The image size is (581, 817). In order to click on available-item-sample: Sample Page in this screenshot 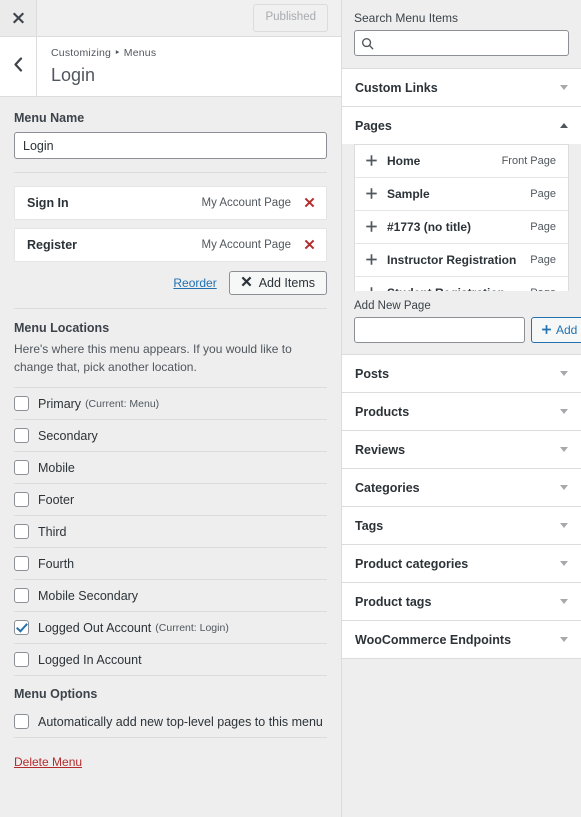, I will do `click(461, 194)`.